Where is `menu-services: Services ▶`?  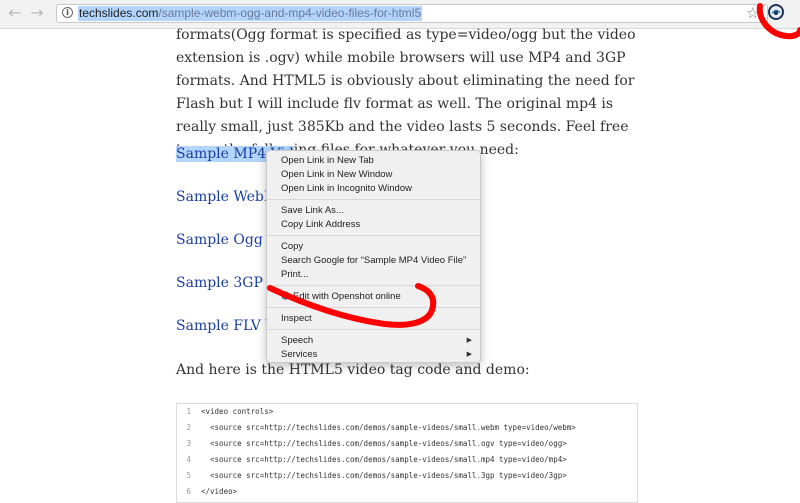 menu-services: Services ▶ is located at coordinates (373, 354).